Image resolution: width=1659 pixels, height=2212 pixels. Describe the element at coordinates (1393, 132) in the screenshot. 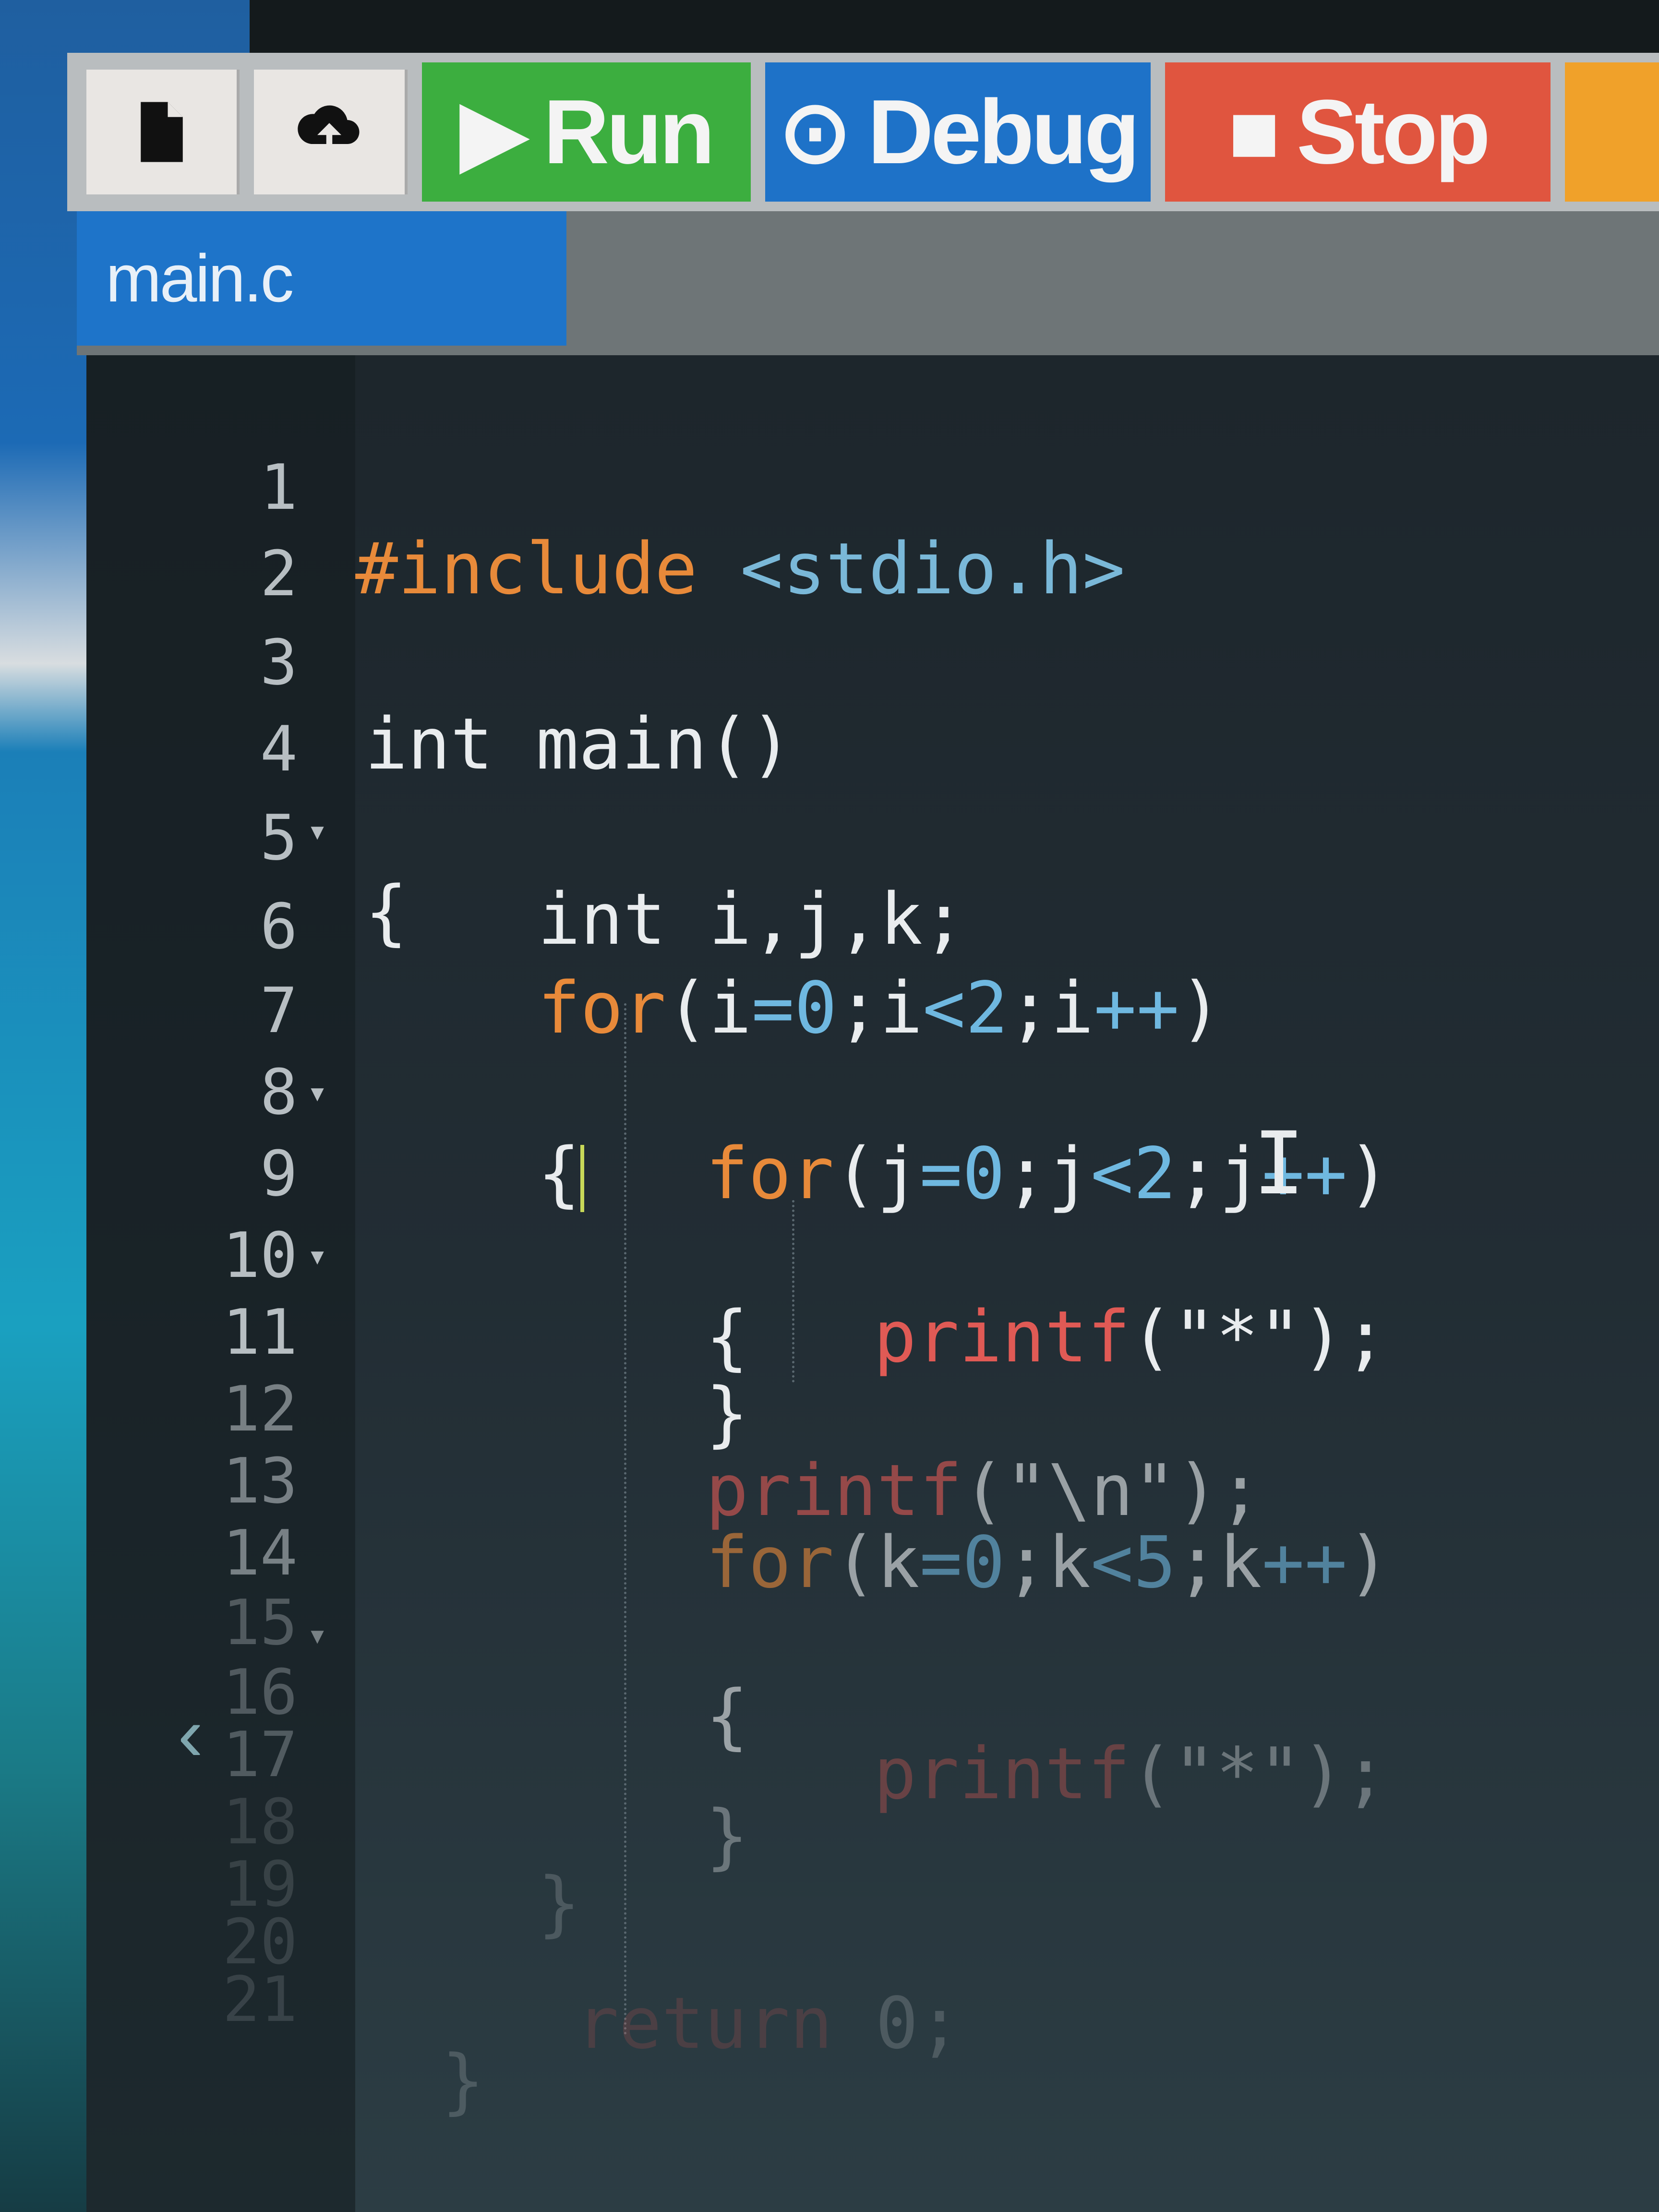

I see `stop-label: Stop` at that location.